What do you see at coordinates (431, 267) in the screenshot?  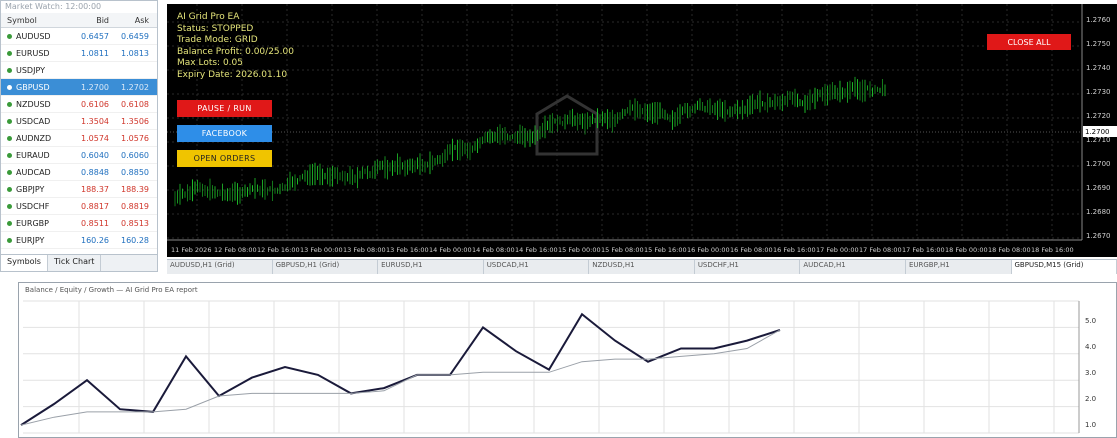 I see `chart-tab: EURUSD,H1` at bounding box center [431, 267].